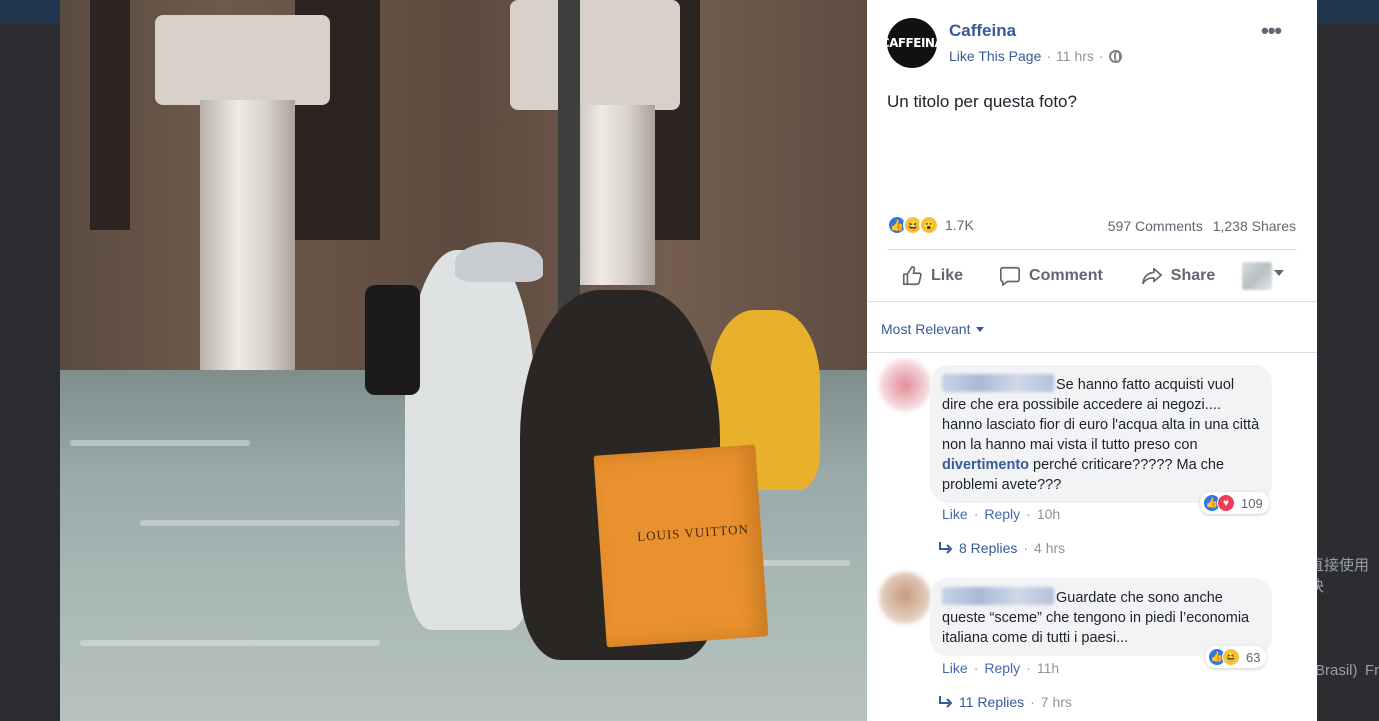 This screenshot has width=1379, height=721. What do you see at coordinates (1252, 503) in the screenshot?
I see `comment-reaction-count: 109` at bounding box center [1252, 503].